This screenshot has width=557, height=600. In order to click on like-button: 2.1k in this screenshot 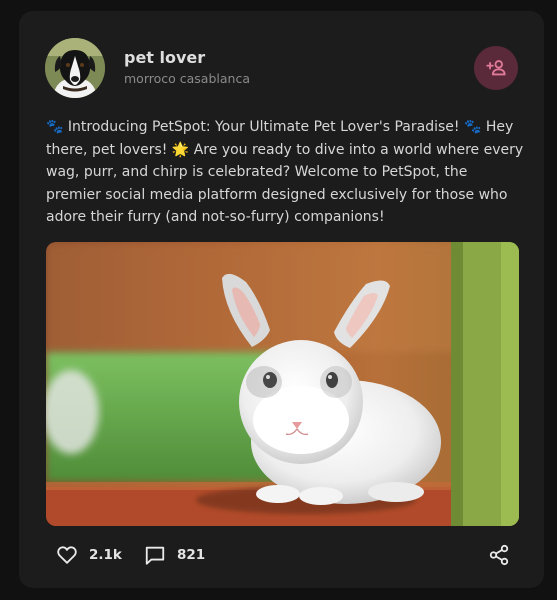, I will do `click(89, 555)`.